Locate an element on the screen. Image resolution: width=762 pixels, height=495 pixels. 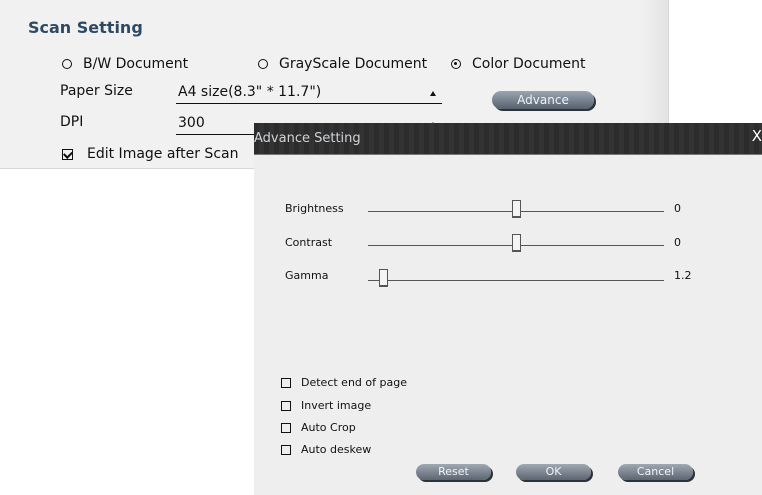
gamma-value: 1.2 is located at coordinates (683, 275).